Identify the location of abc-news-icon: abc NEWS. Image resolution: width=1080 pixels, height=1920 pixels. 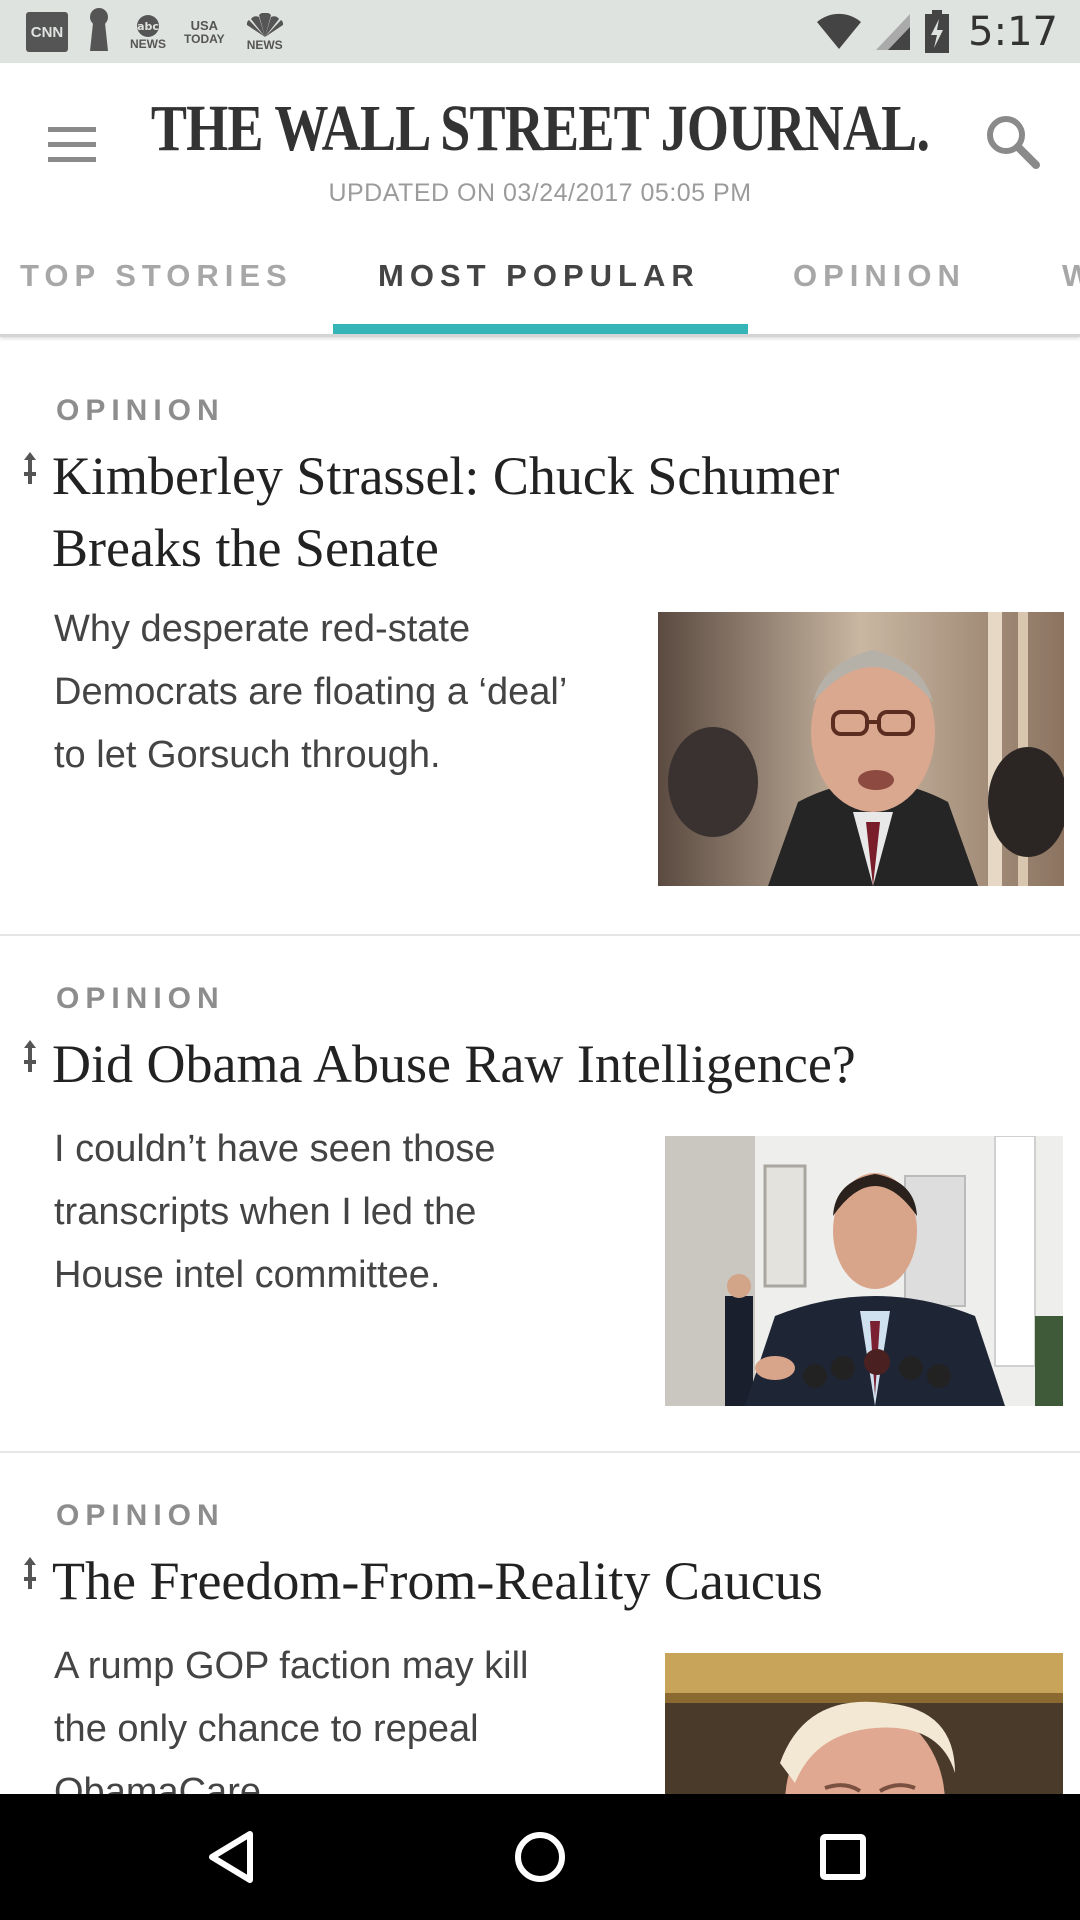
(148, 32).